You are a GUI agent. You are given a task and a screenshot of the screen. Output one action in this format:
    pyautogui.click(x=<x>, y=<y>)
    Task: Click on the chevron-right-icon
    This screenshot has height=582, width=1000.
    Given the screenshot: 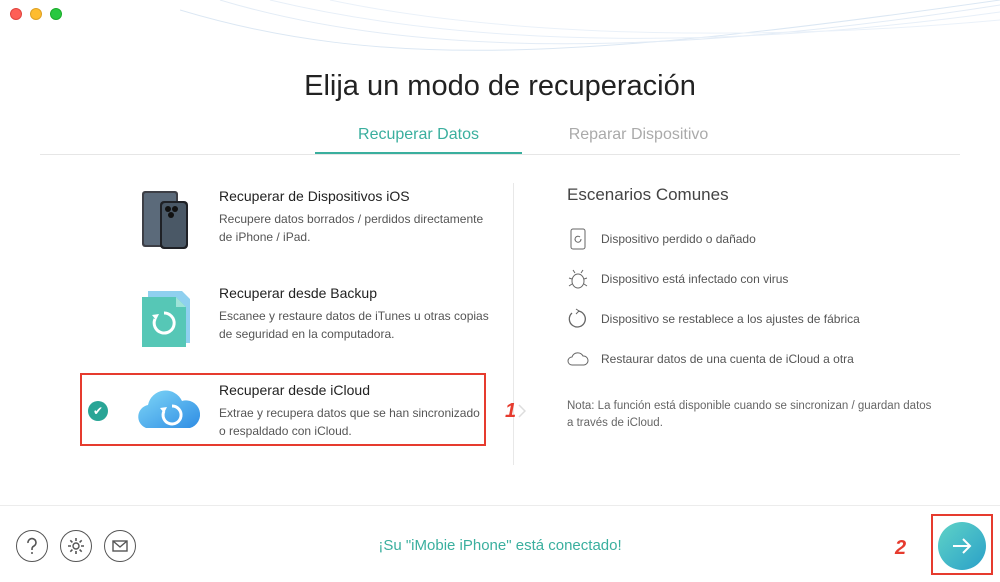 What is the action you would take?
    pyautogui.click(x=522, y=411)
    